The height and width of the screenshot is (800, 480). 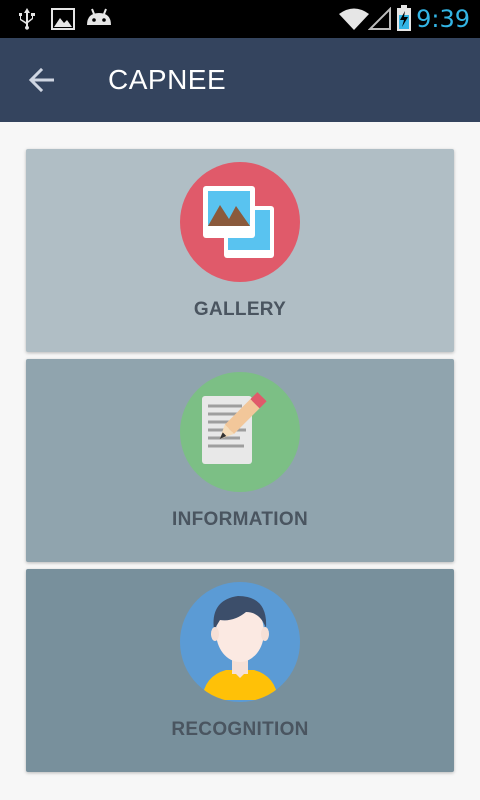 I want to click on document-edit-icon, so click(x=234, y=428).